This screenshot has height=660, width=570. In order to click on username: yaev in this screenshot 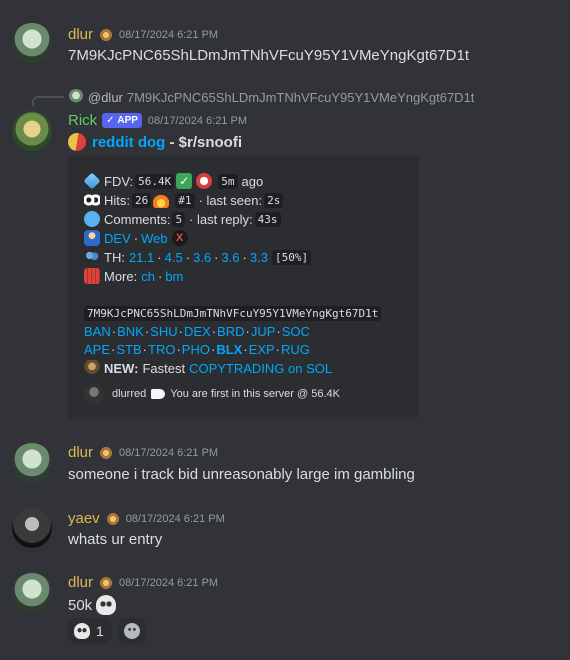, I will do `click(84, 518)`.